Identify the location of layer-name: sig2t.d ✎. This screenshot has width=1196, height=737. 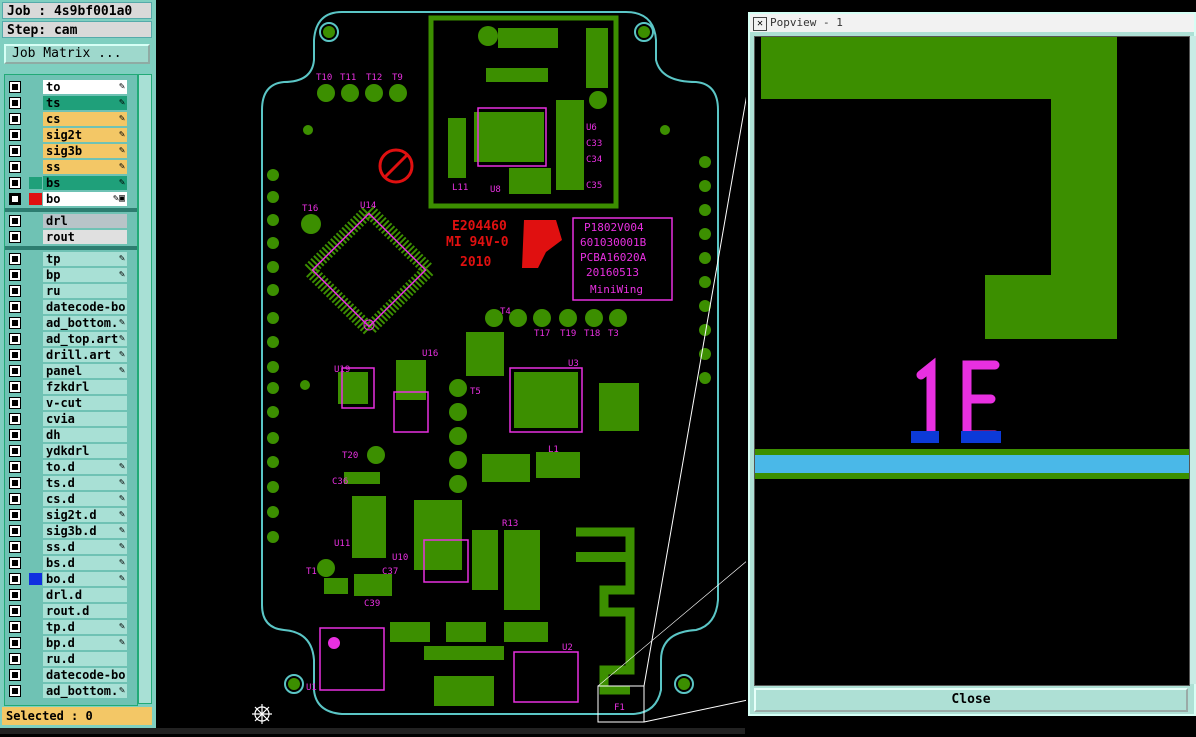
(85, 515).